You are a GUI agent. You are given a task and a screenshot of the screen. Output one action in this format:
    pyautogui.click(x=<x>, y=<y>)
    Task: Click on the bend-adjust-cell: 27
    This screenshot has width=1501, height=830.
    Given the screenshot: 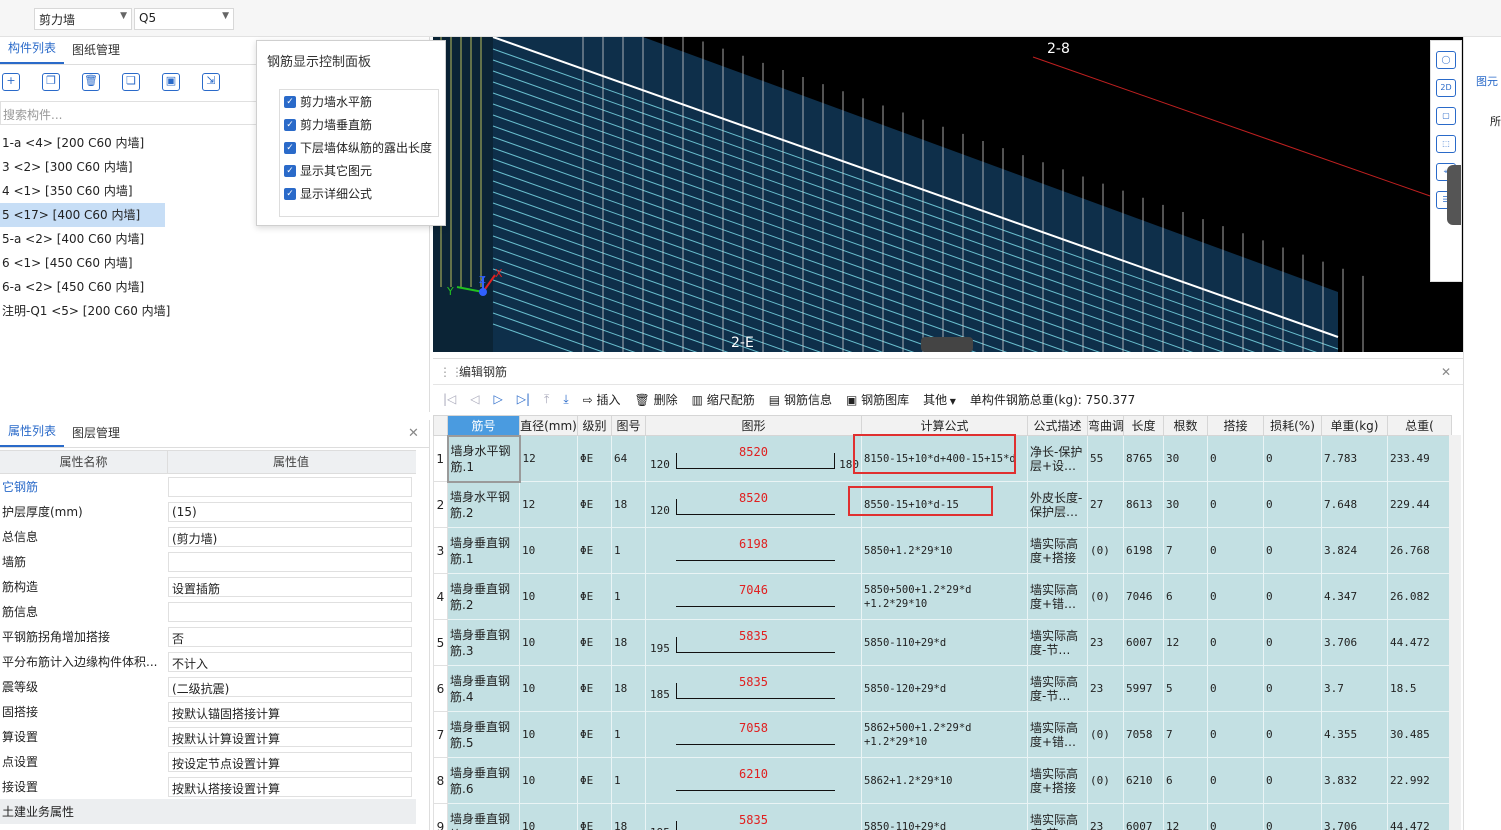 What is the action you would take?
    pyautogui.click(x=1105, y=504)
    